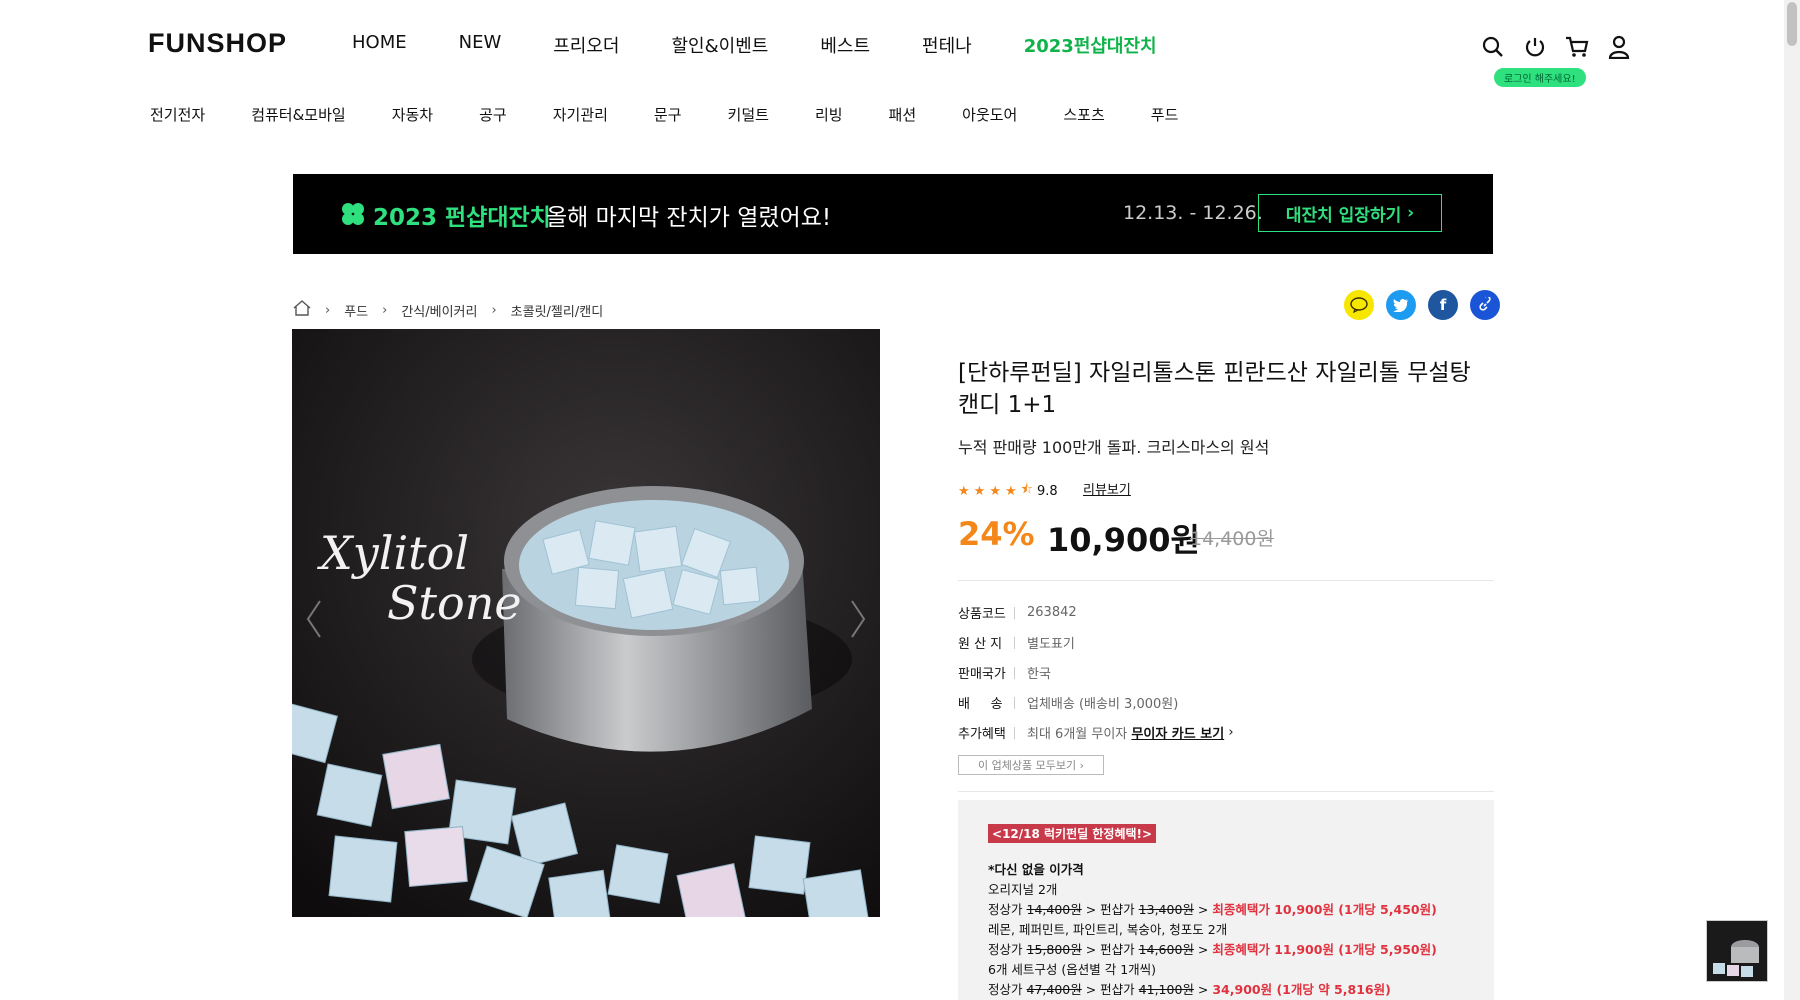  I want to click on discount-rate: 24%, so click(996, 534).